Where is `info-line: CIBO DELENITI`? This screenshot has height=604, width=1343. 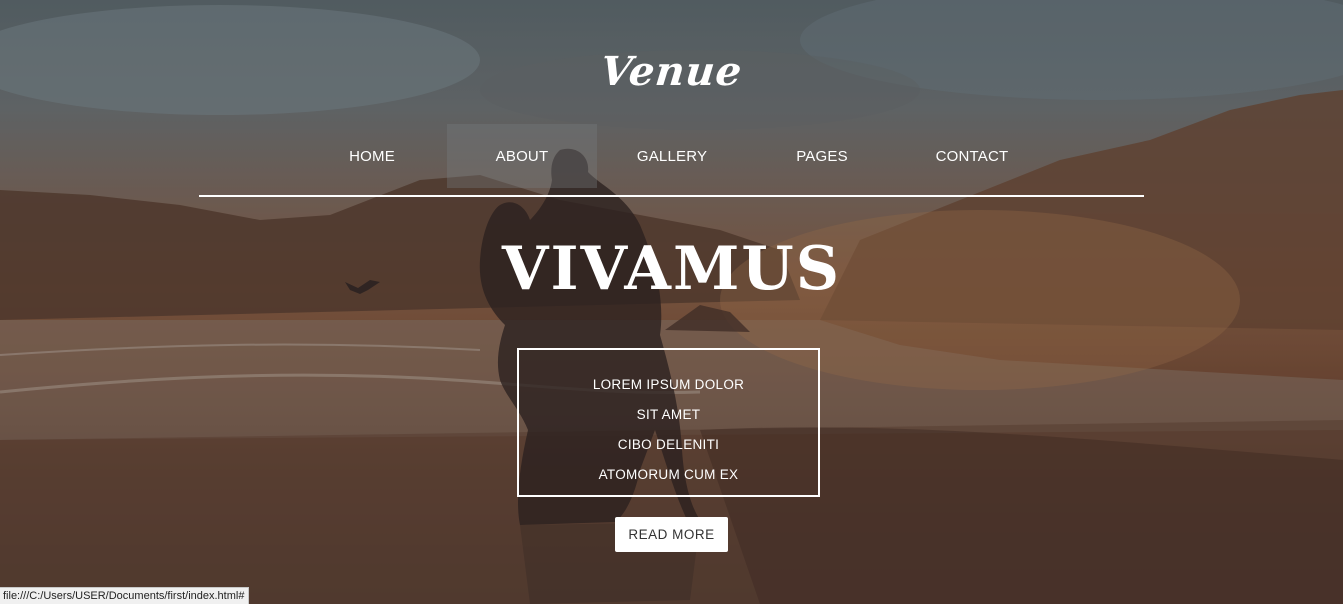
info-line: CIBO DELENITI is located at coordinates (668, 444).